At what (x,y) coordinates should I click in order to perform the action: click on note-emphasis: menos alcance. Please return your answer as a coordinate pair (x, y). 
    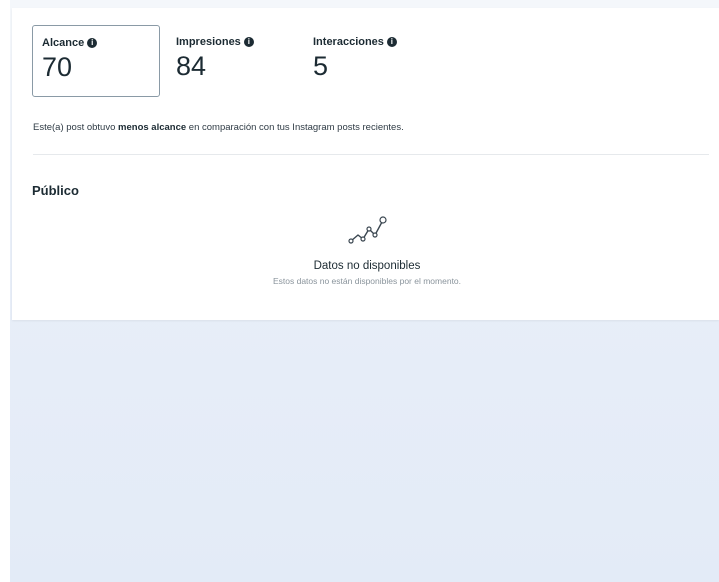
    Looking at the image, I should click on (152, 127).